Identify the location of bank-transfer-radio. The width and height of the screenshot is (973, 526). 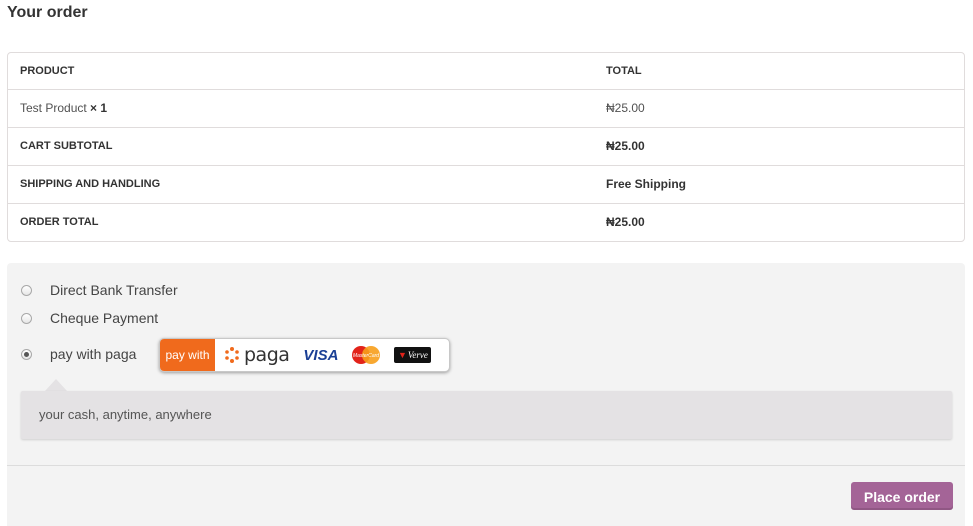
(26, 290).